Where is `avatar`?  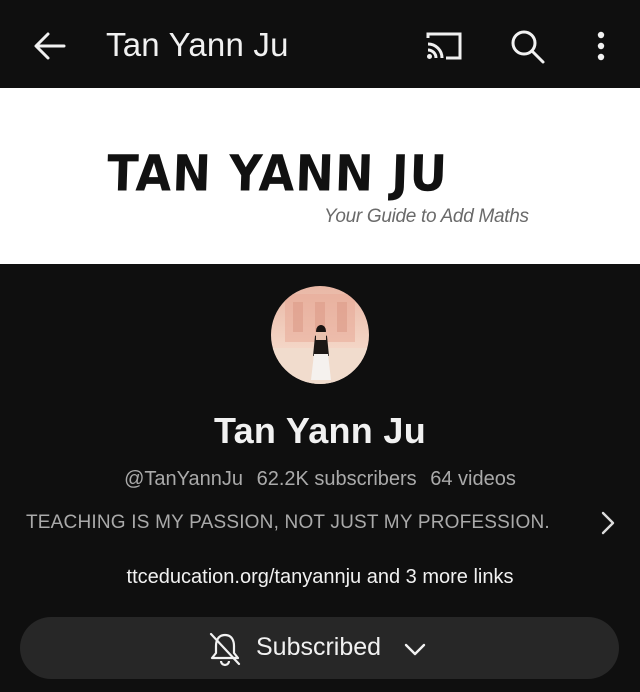 avatar is located at coordinates (320, 335).